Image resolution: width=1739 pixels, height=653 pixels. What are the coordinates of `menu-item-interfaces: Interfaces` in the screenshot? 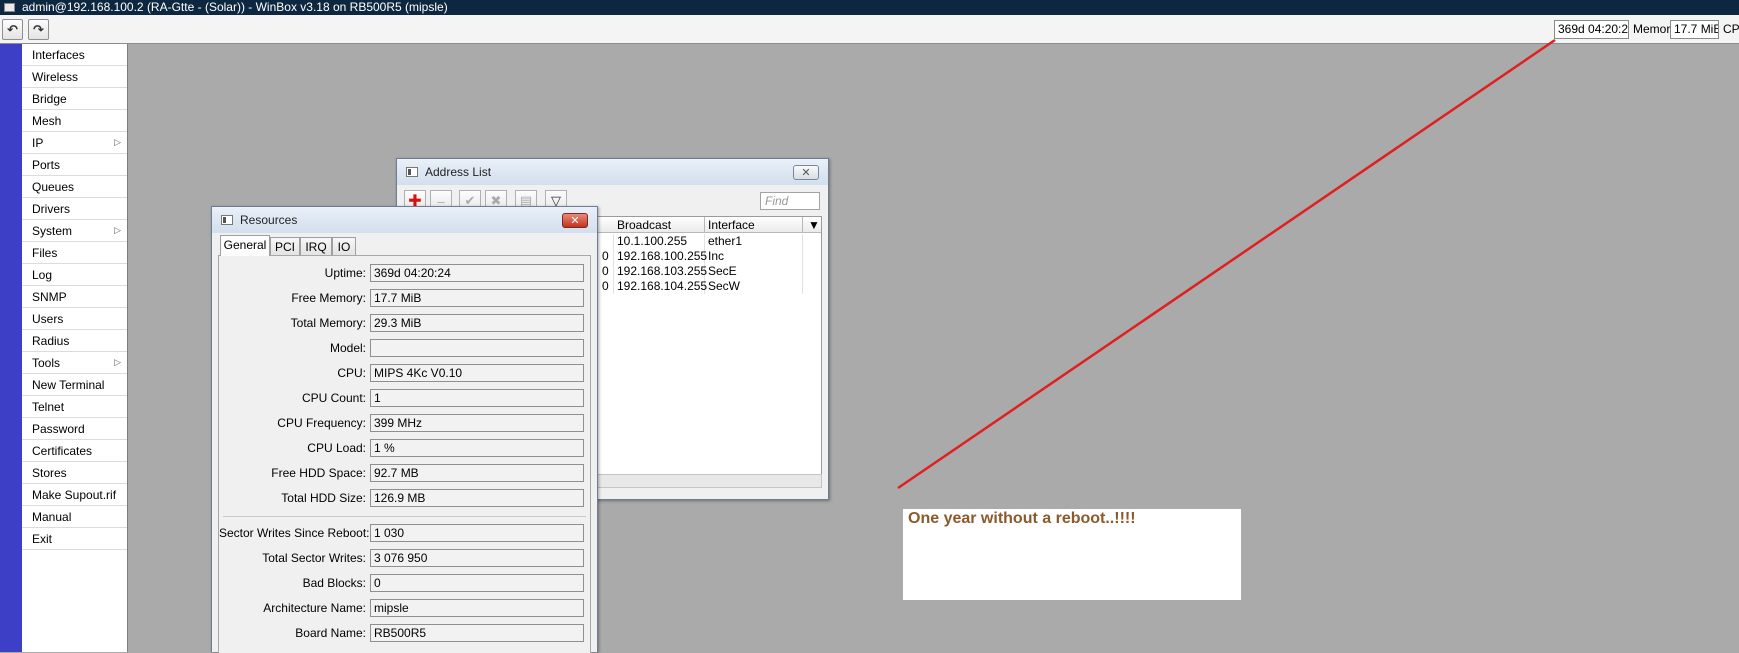 It's located at (74, 55).